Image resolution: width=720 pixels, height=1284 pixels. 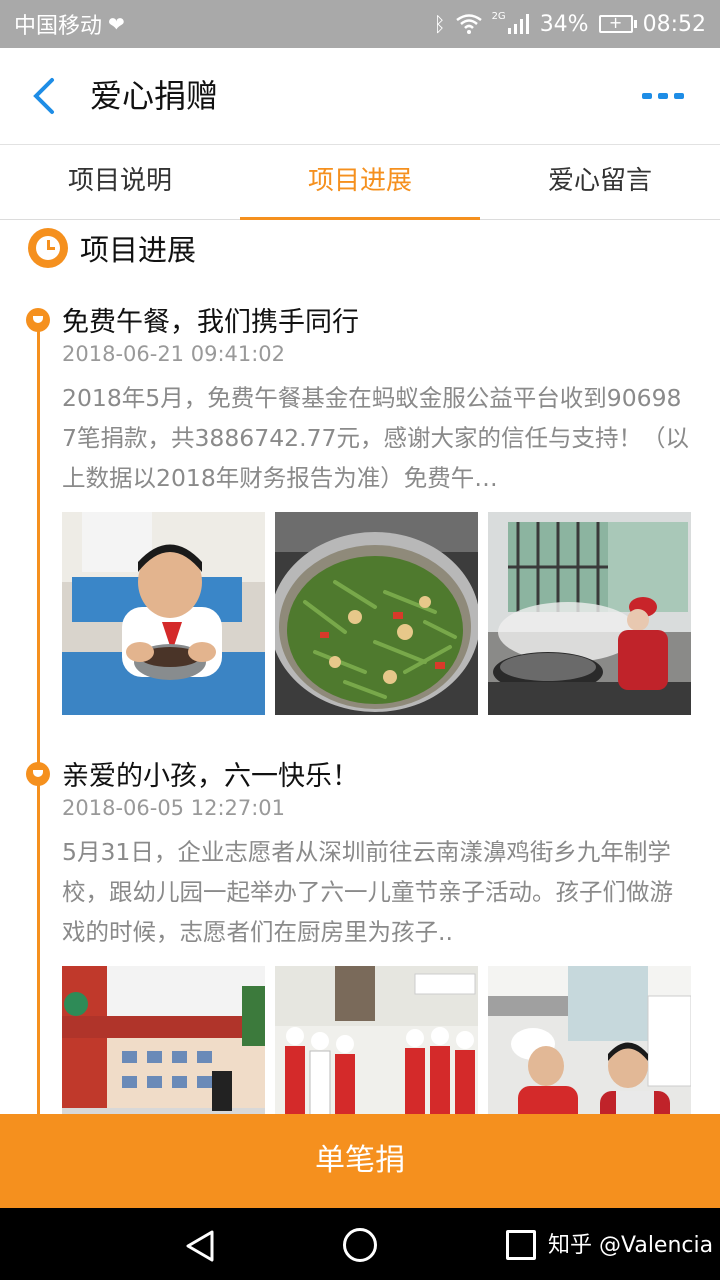 I want to click on entry-date: 2018-06-05 12:27:01, so click(x=174, y=808).